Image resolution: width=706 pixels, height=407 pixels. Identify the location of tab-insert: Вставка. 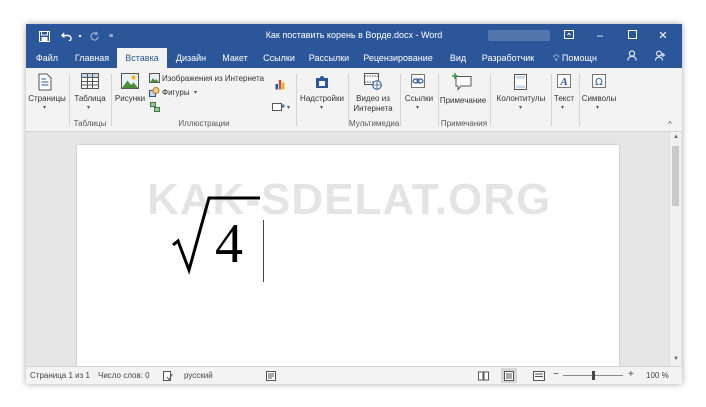
(142, 58).